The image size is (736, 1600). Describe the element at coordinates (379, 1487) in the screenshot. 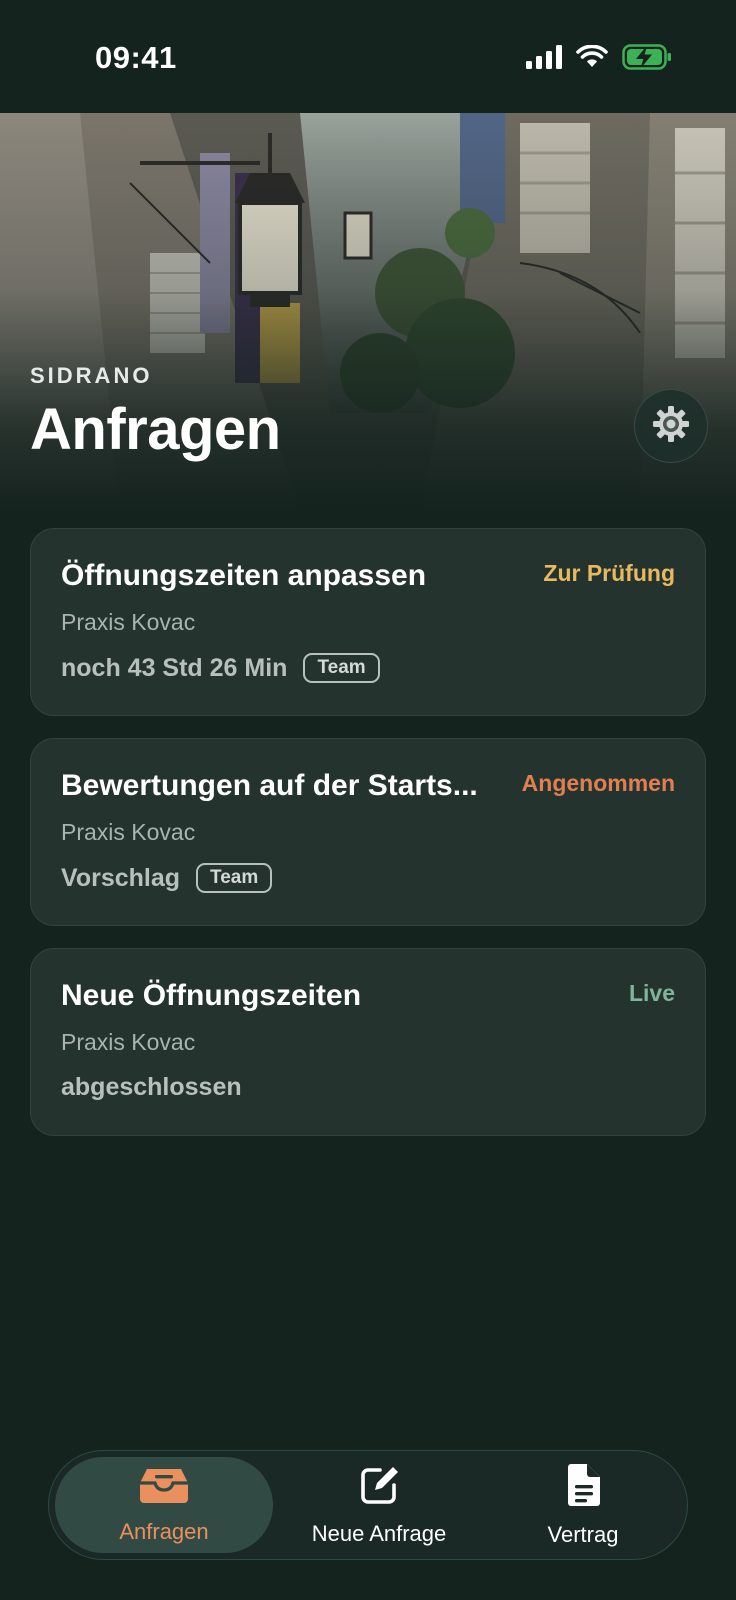

I see `compose-icon` at that location.